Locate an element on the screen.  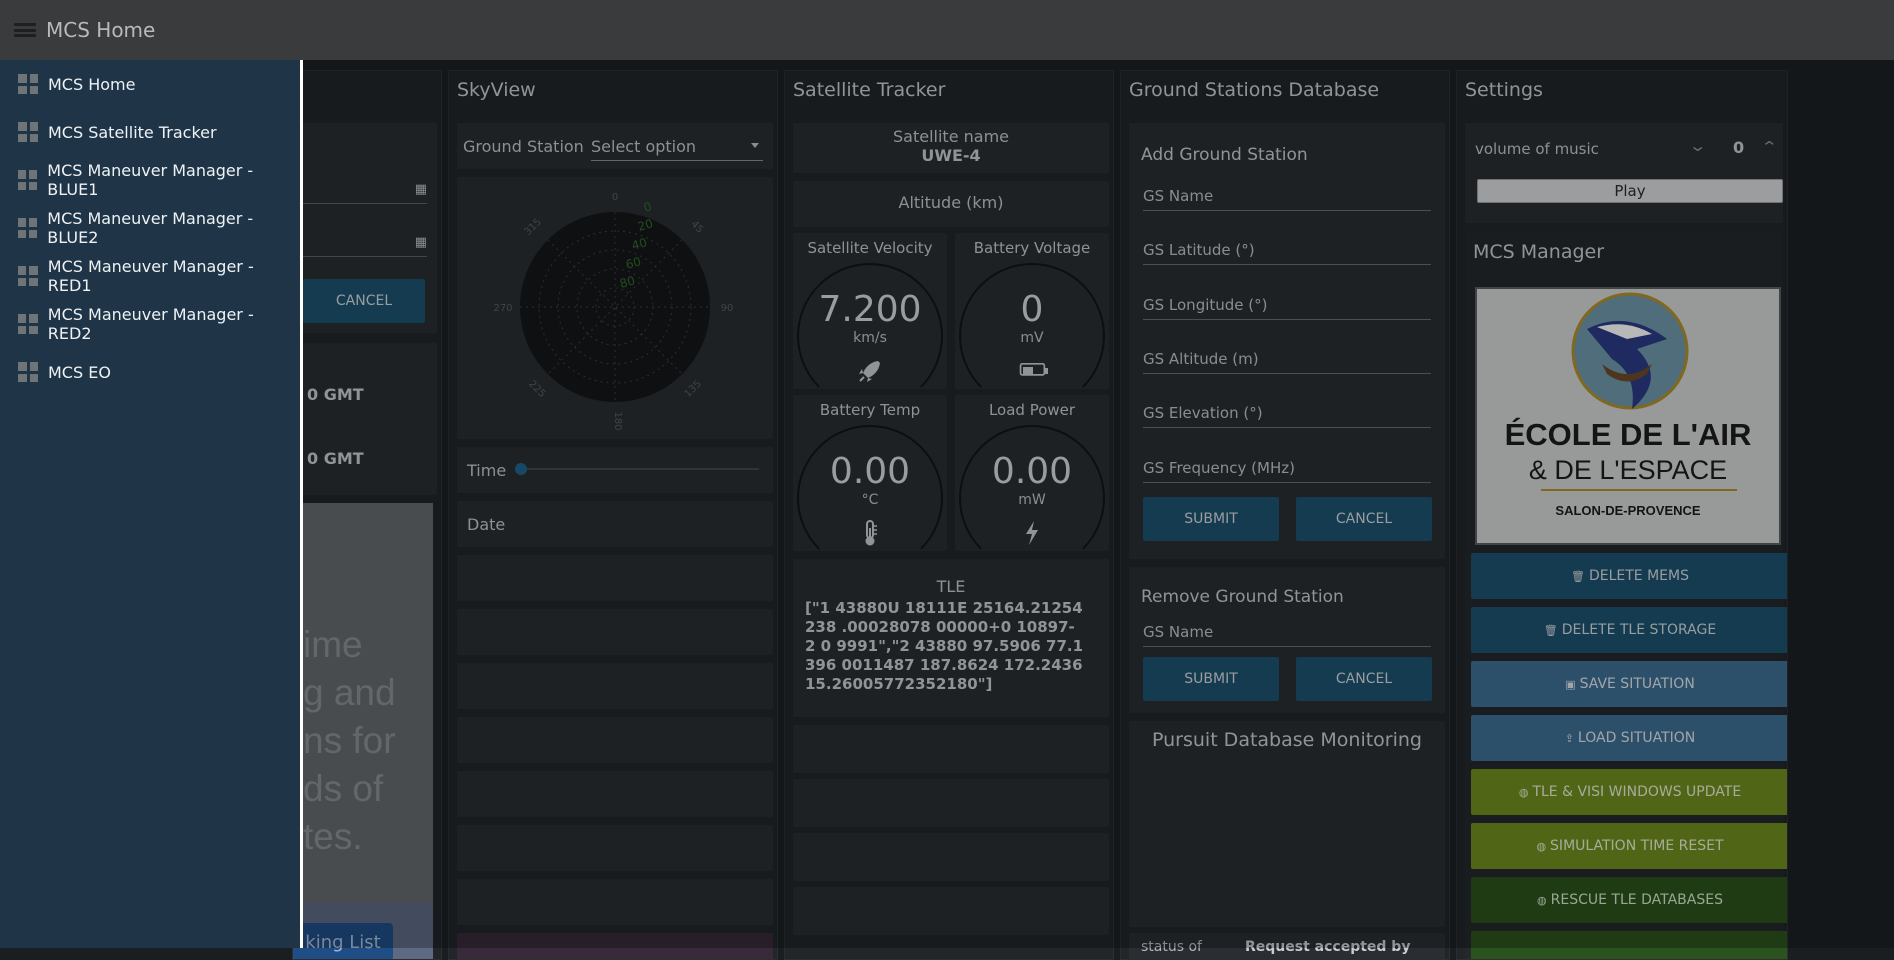
status-value: Request accepted by is located at coordinates (1328, 947).